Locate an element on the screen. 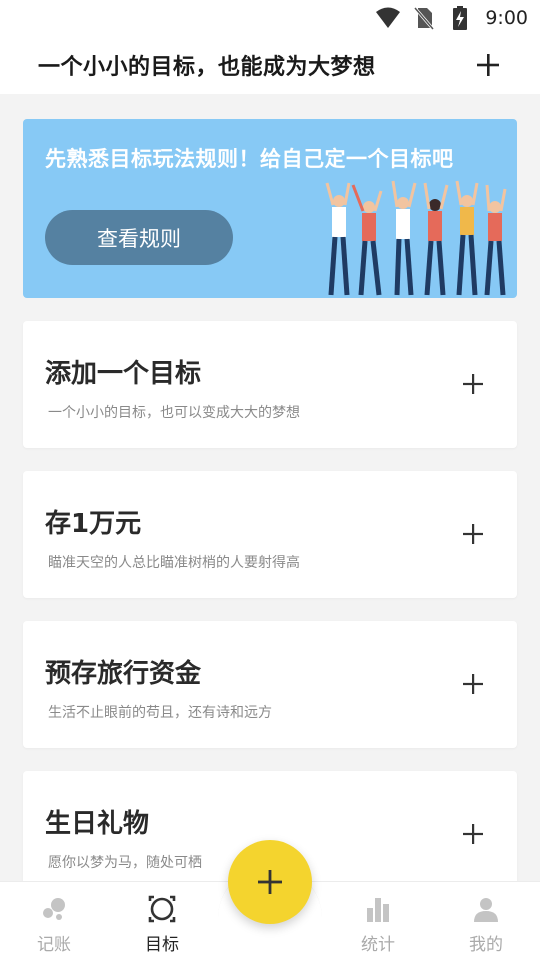 This screenshot has width=540, height=960. status-bar: 9:00 is located at coordinates (270, 18).